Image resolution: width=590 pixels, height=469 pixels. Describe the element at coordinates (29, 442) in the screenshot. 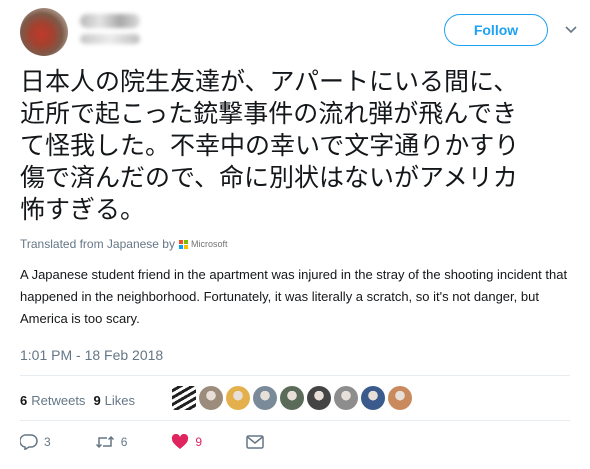

I see `reply-icon` at that location.